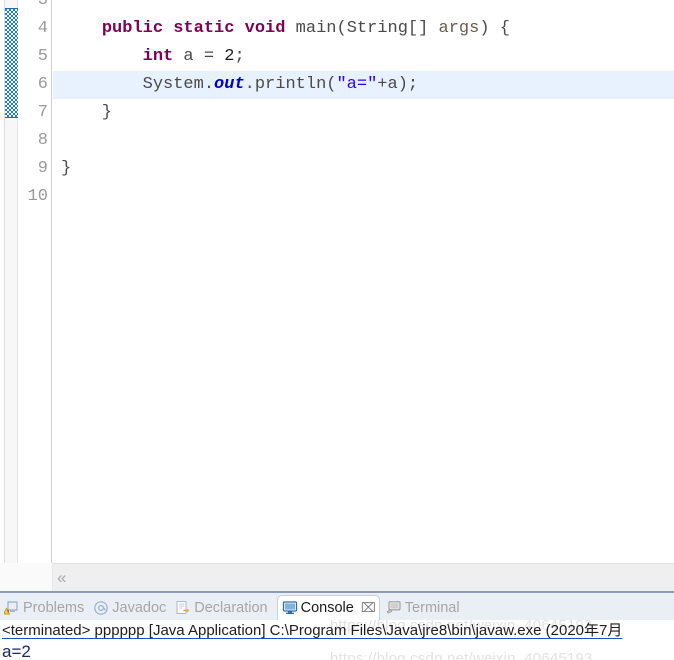 Image resolution: width=674 pixels, height=660 pixels. Describe the element at coordinates (16, 651) in the screenshot. I see `console-output-text: a=2` at that location.